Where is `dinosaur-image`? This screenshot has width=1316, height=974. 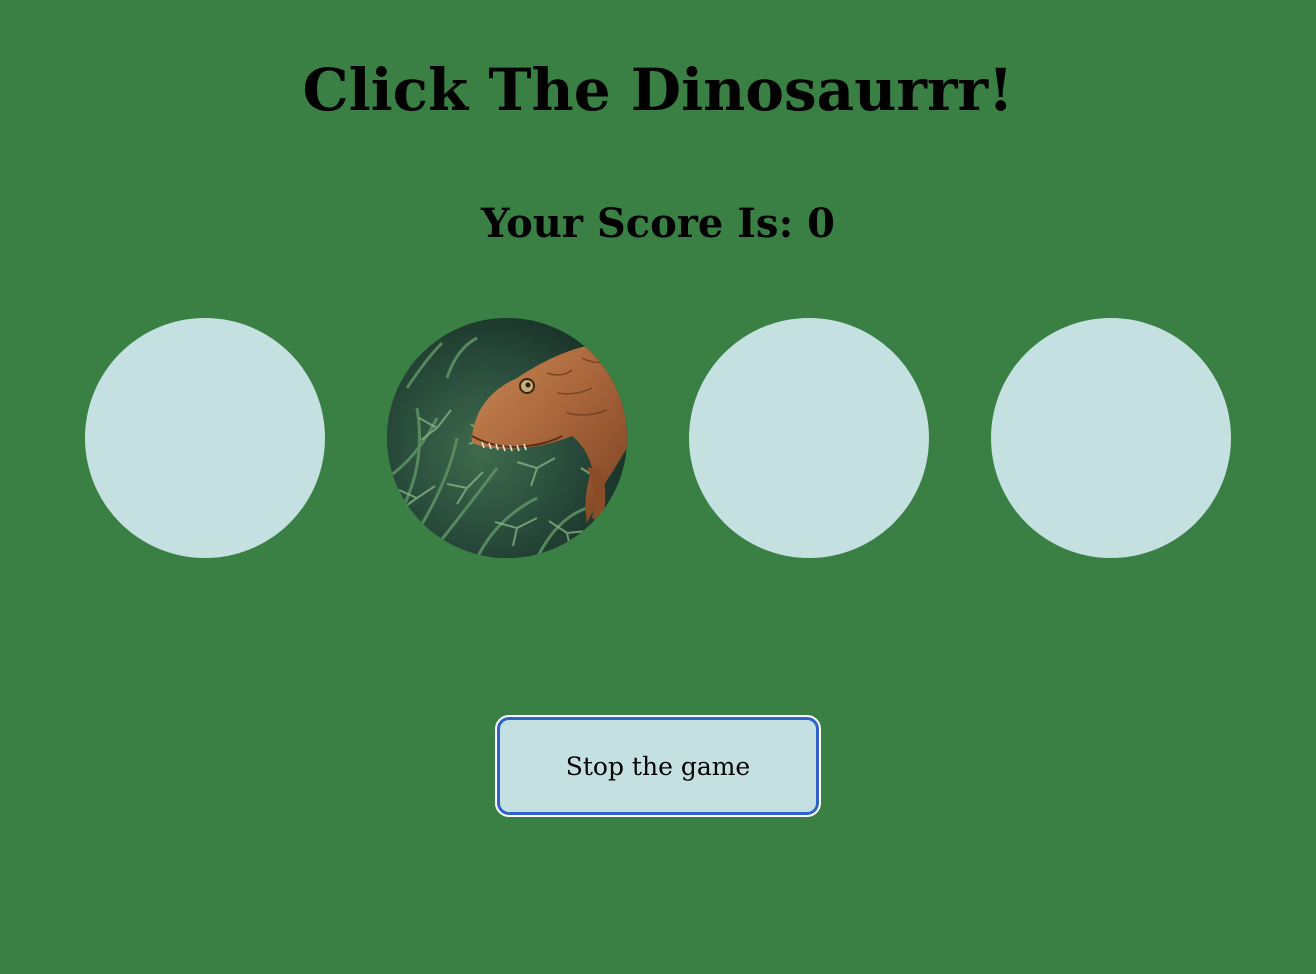
dinosaur-image is located at coordinates (507, 438).